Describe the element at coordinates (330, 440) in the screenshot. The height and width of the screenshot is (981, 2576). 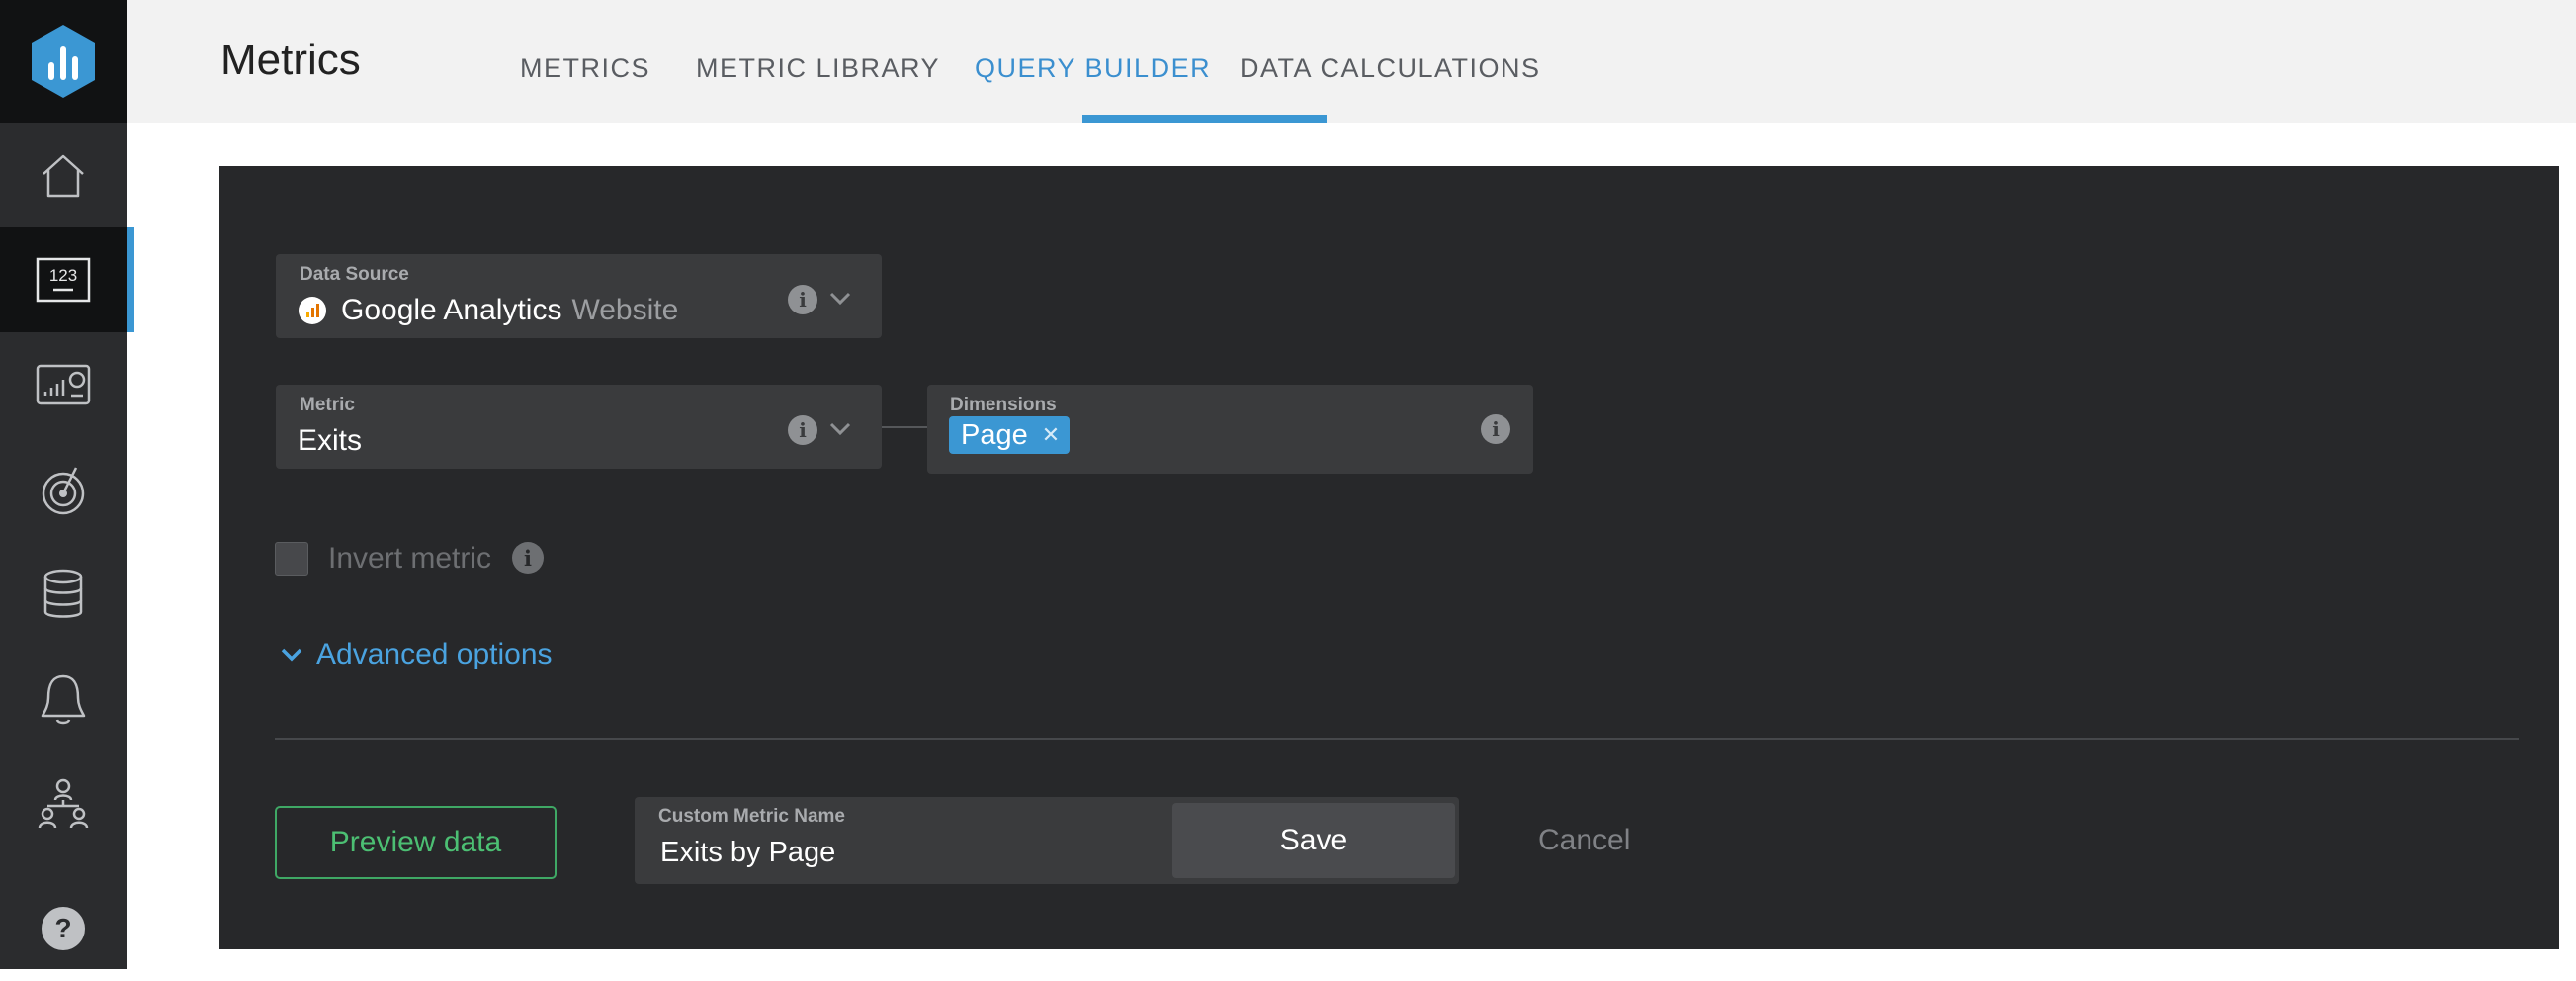
I see `metric-value: Exits` at that location.